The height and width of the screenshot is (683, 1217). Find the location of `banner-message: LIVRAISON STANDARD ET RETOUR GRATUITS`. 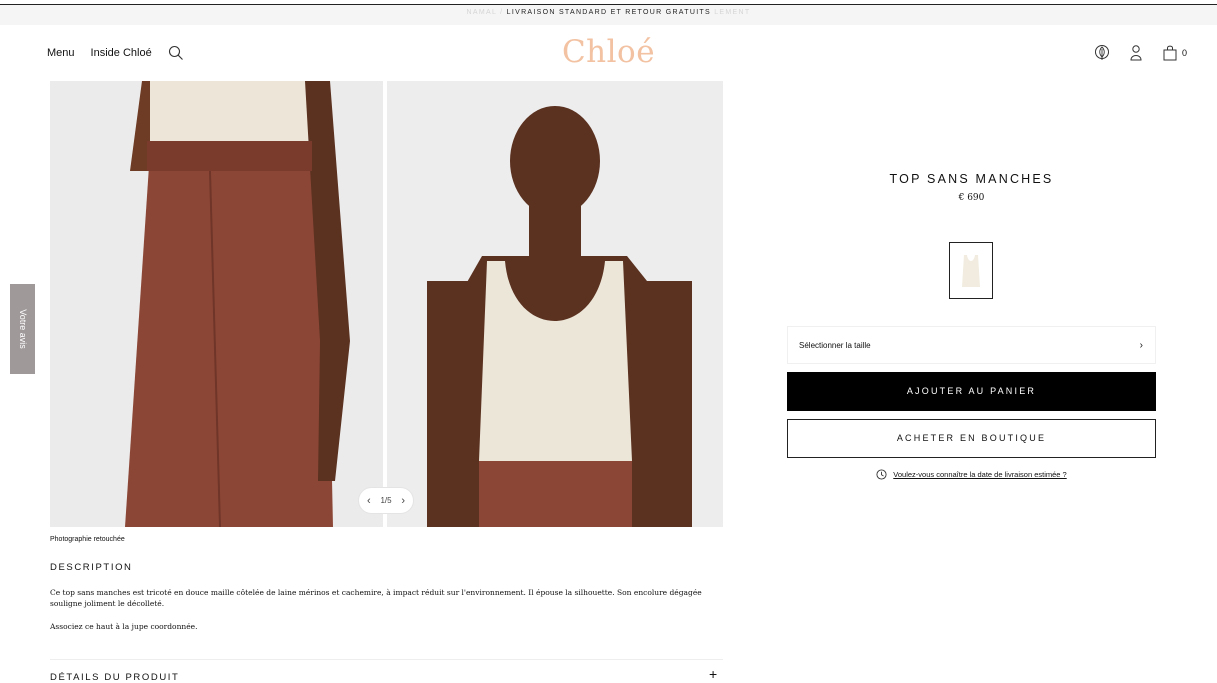

banner-message: LIVRAISON STANDARD ET RETOUR GRATUITS is located at coordinates (608, 12).